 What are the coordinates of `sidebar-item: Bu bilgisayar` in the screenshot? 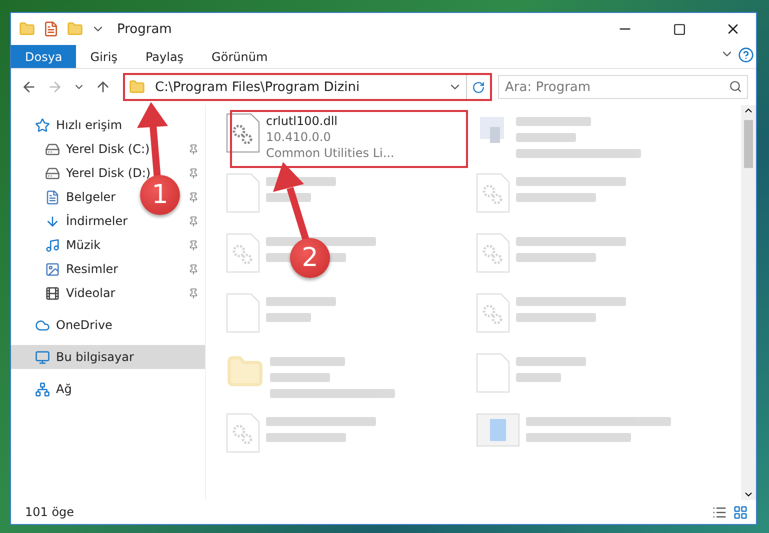 It's located at (108, 357).